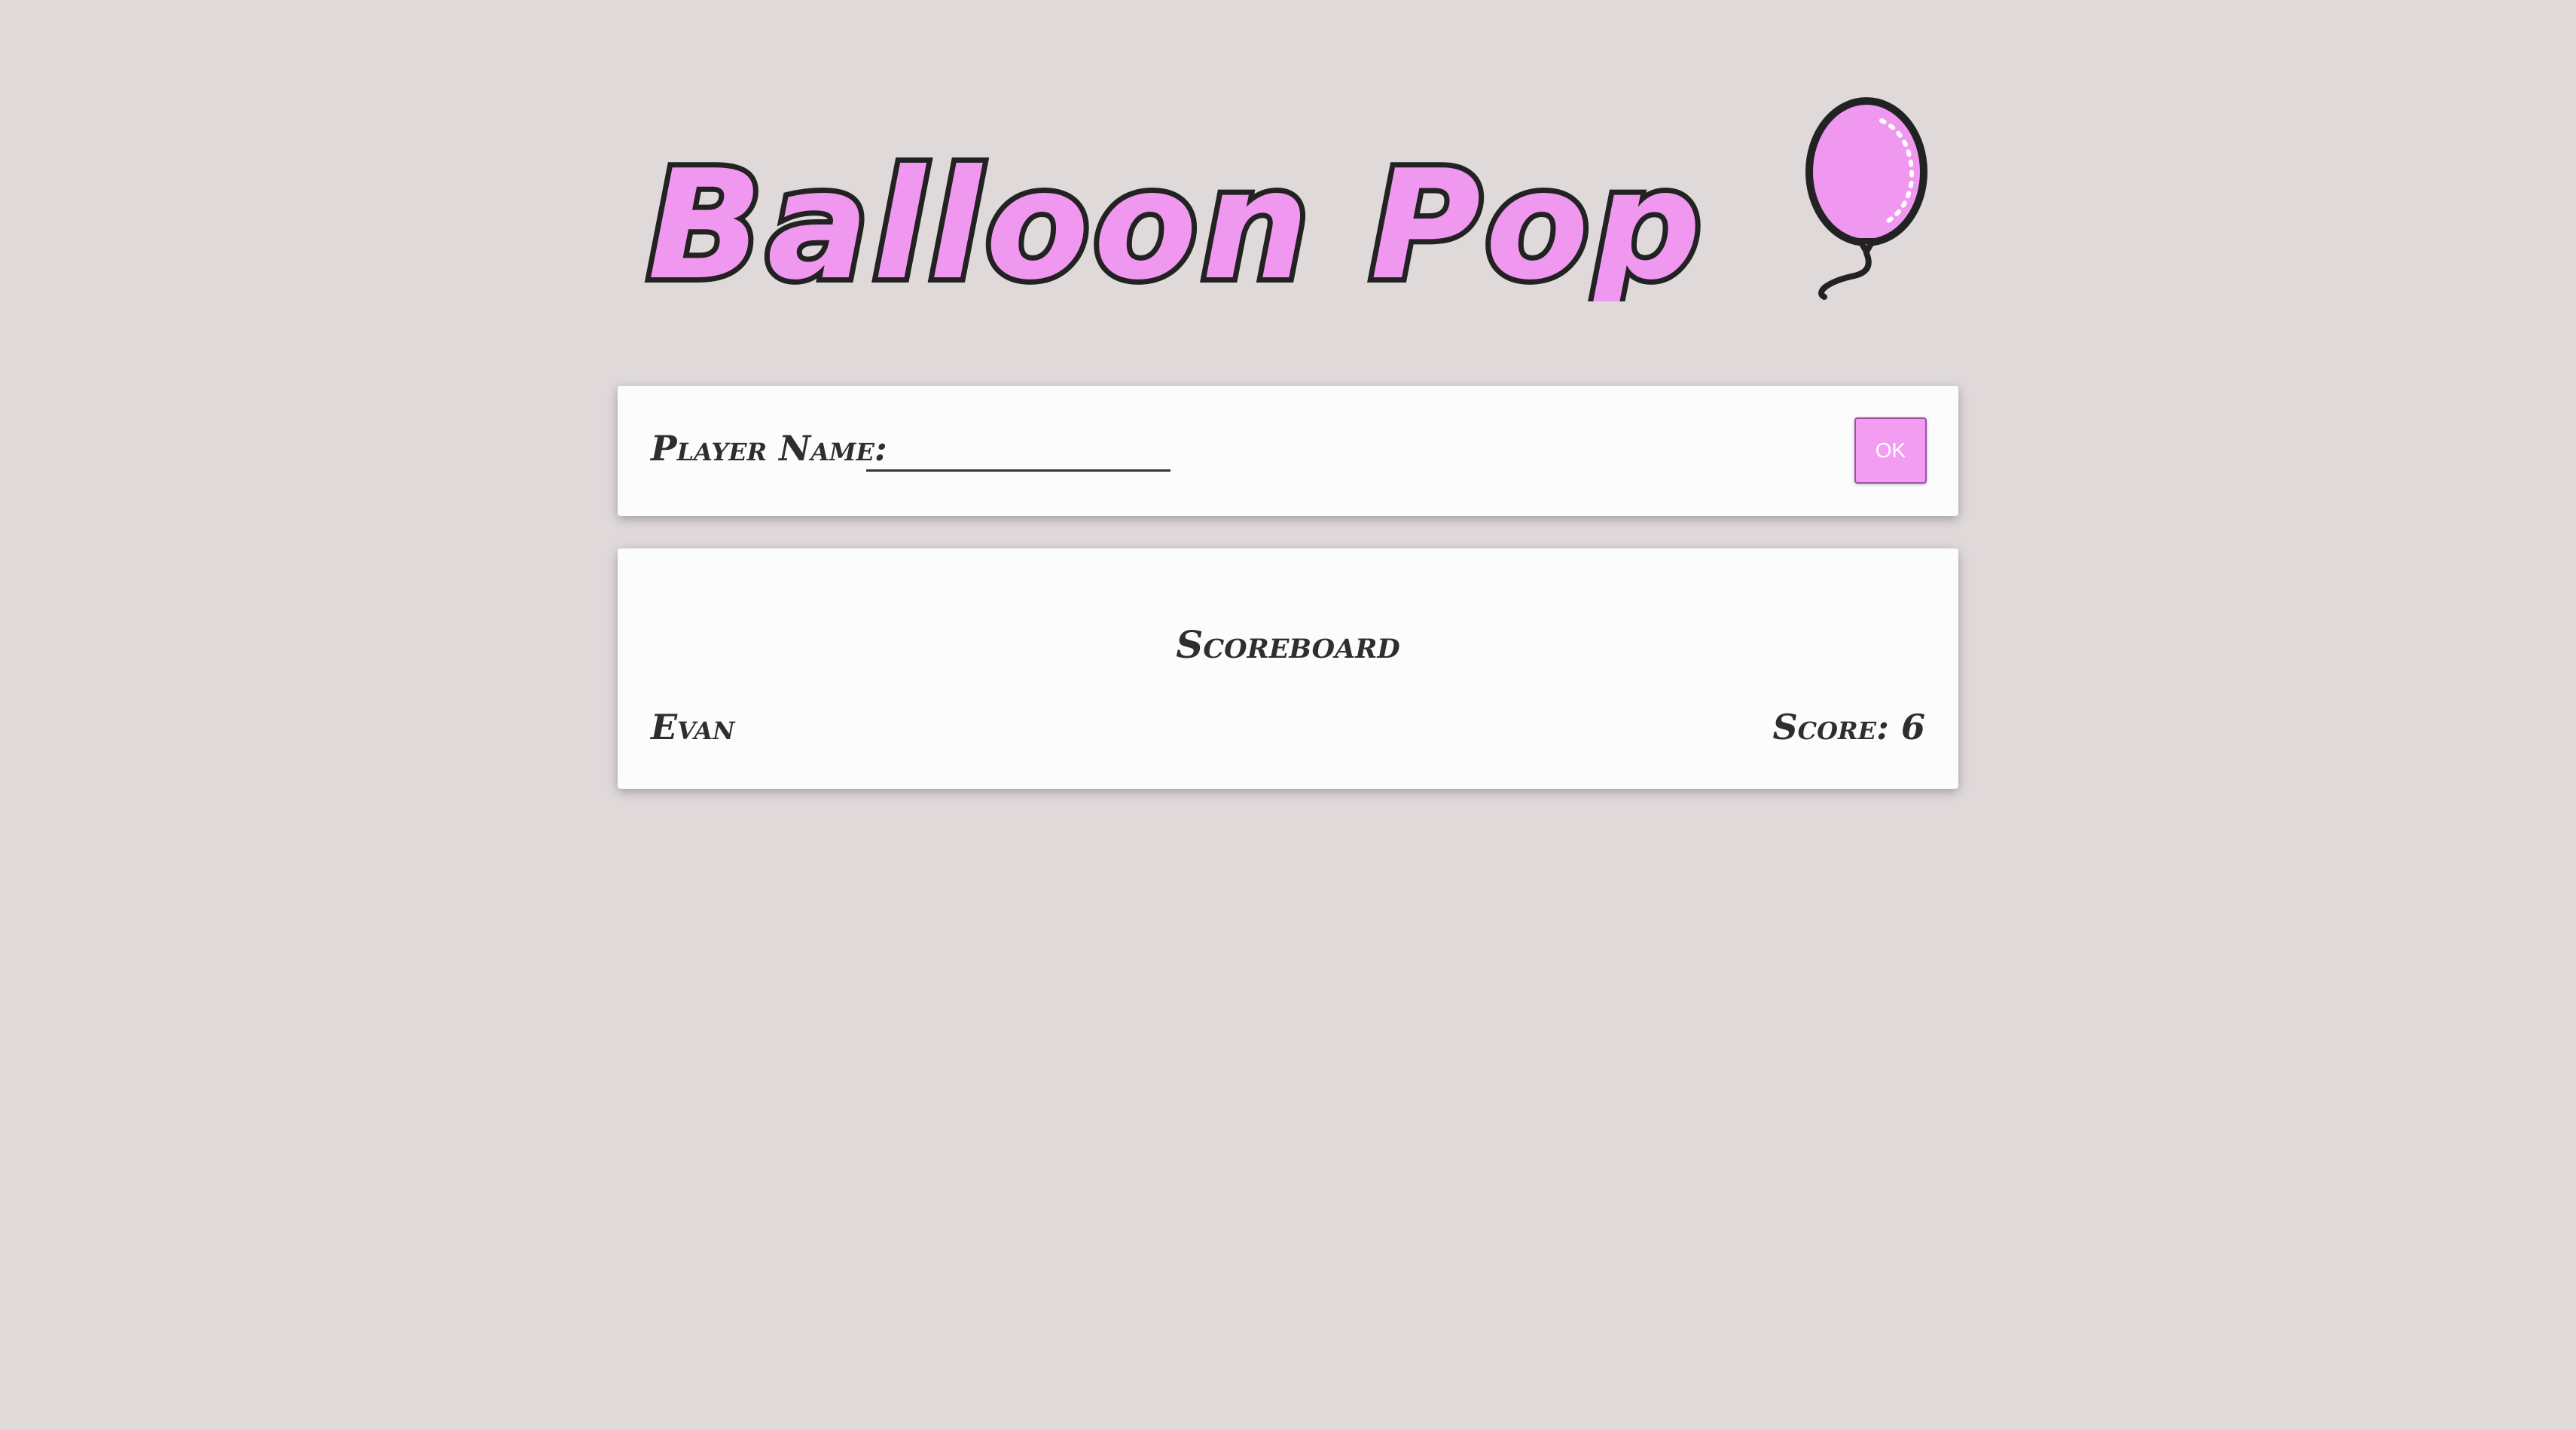 The image size is (2576, 1430). Describe the element at coordinates (1866, 199) in the screenshot. I see `balloon-icon` at that location.